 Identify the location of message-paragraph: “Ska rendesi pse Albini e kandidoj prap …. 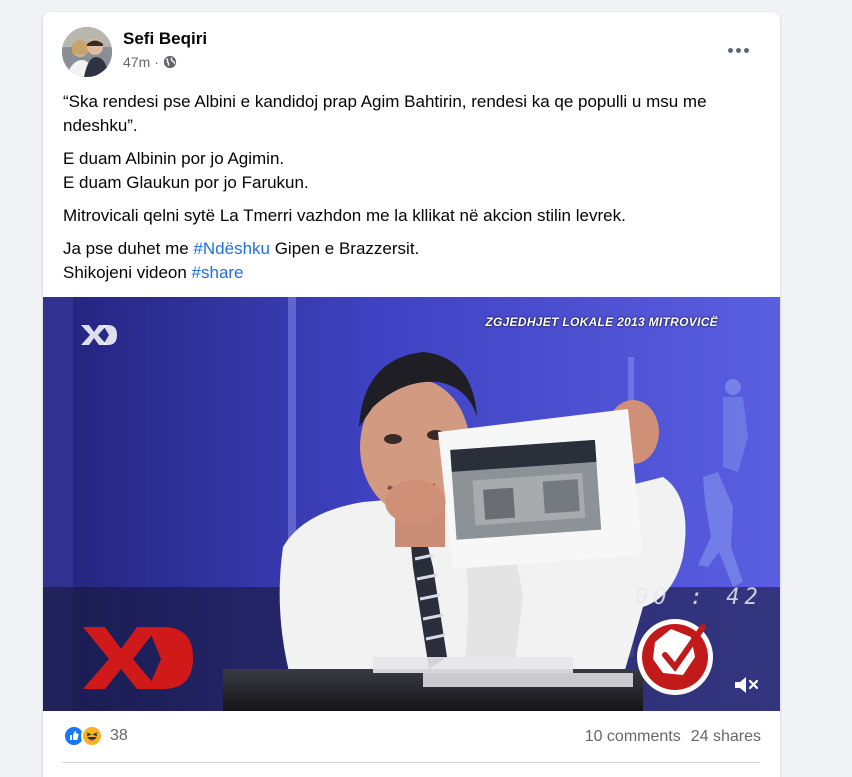
(385, 113).